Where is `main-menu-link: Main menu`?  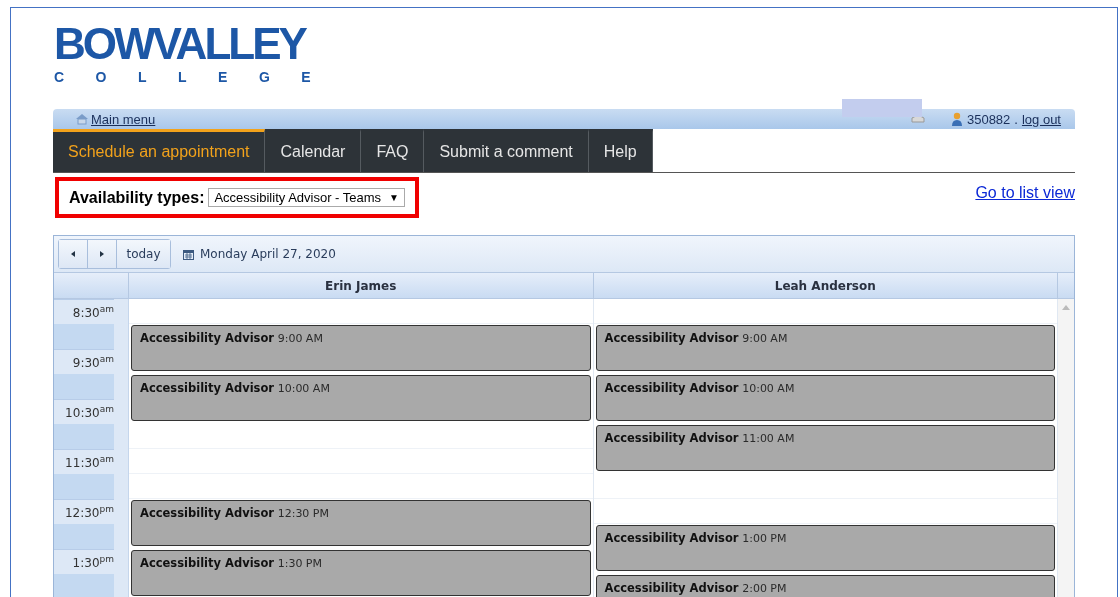
main-menu-link: Main menu is located at coordinates (115, 119).